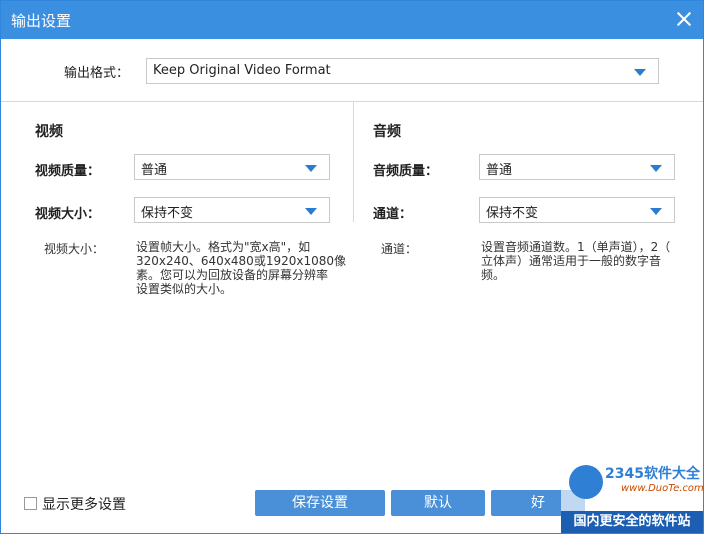 The image size is (704, 534). Describe the element at coordinates (232, 210) in the screenshot. I see `video-size-select: 保持不变` at that location.